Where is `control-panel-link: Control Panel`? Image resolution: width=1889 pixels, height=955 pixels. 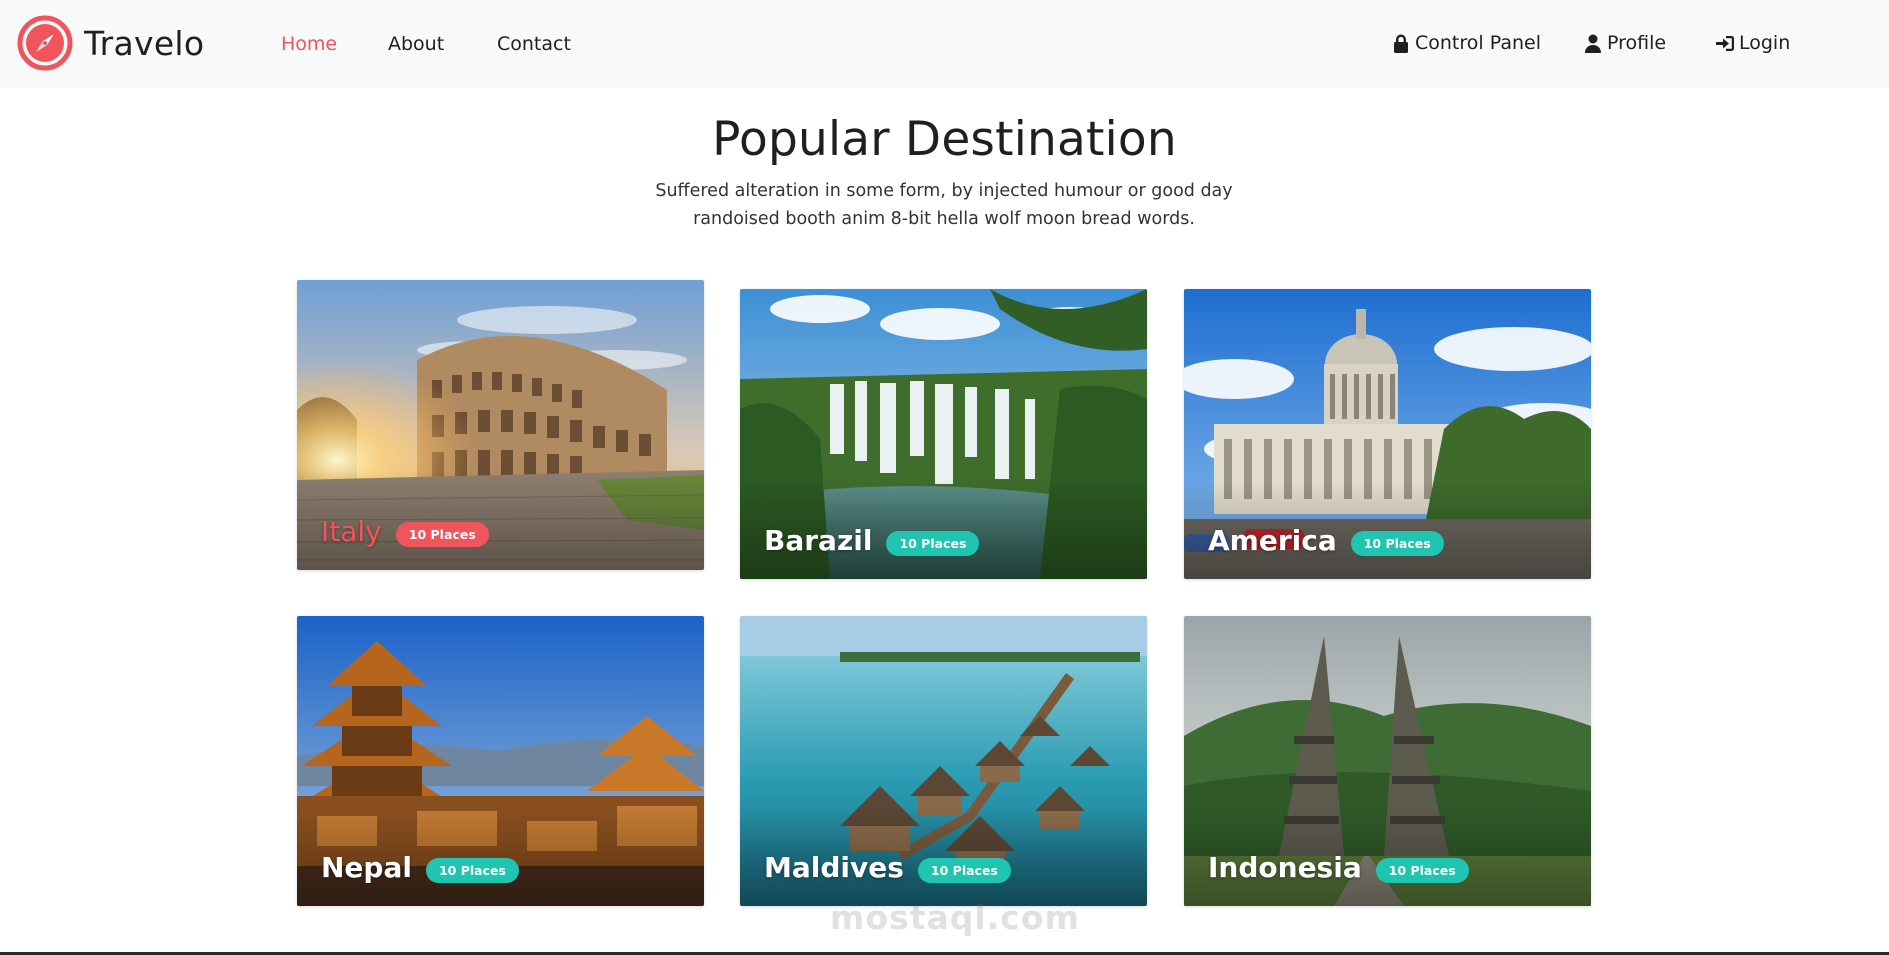 control-panel-link: Control Panel is located at coordinates (1466, 43).